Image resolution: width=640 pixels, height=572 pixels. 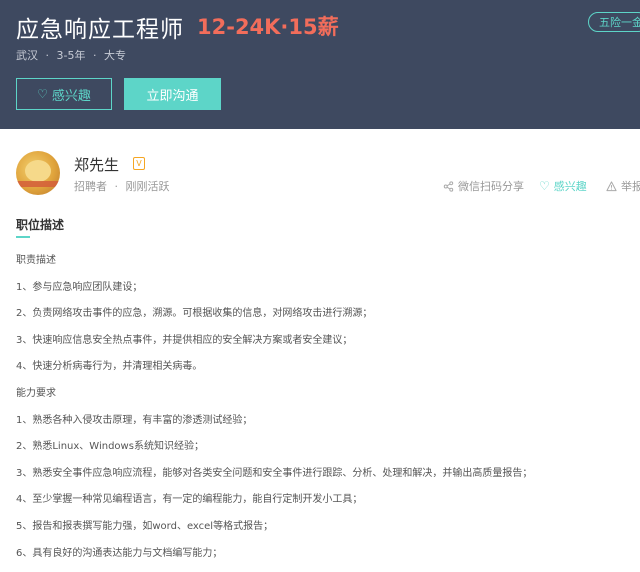 I want to click on description-line: 4、至少掌握一种常见编程语言，有一定的编程能力，能自行定制开发小工具；, so click(x=189, y=500).